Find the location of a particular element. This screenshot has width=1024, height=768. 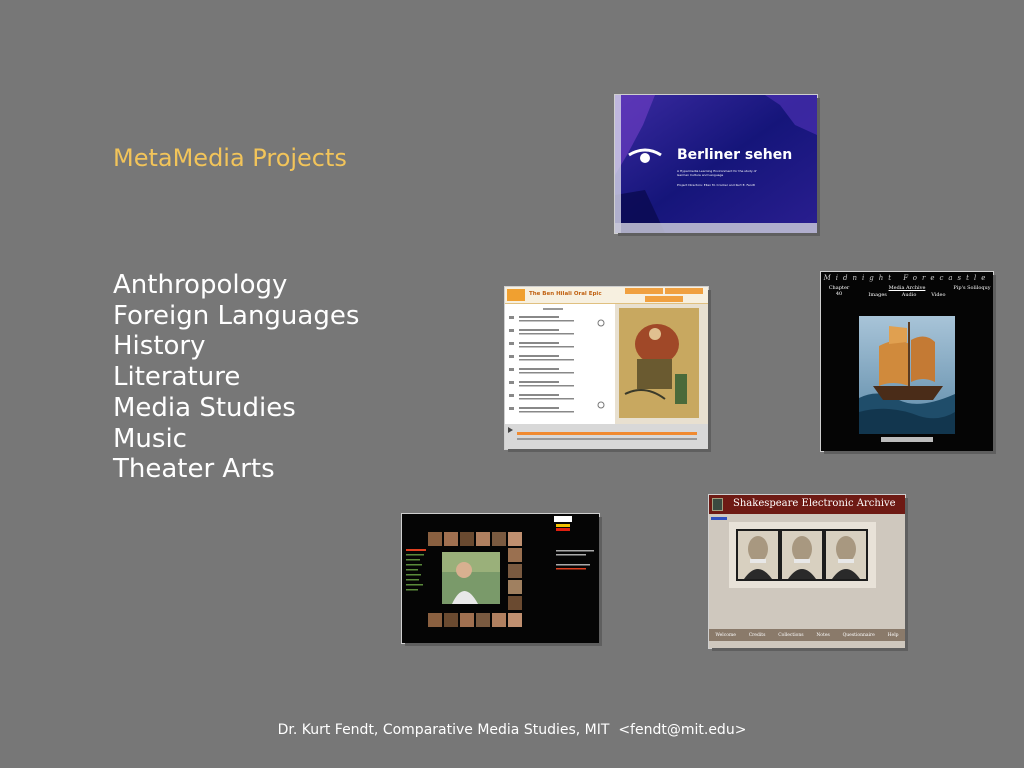

menu-video: Video is located at coordinates (938, 295).